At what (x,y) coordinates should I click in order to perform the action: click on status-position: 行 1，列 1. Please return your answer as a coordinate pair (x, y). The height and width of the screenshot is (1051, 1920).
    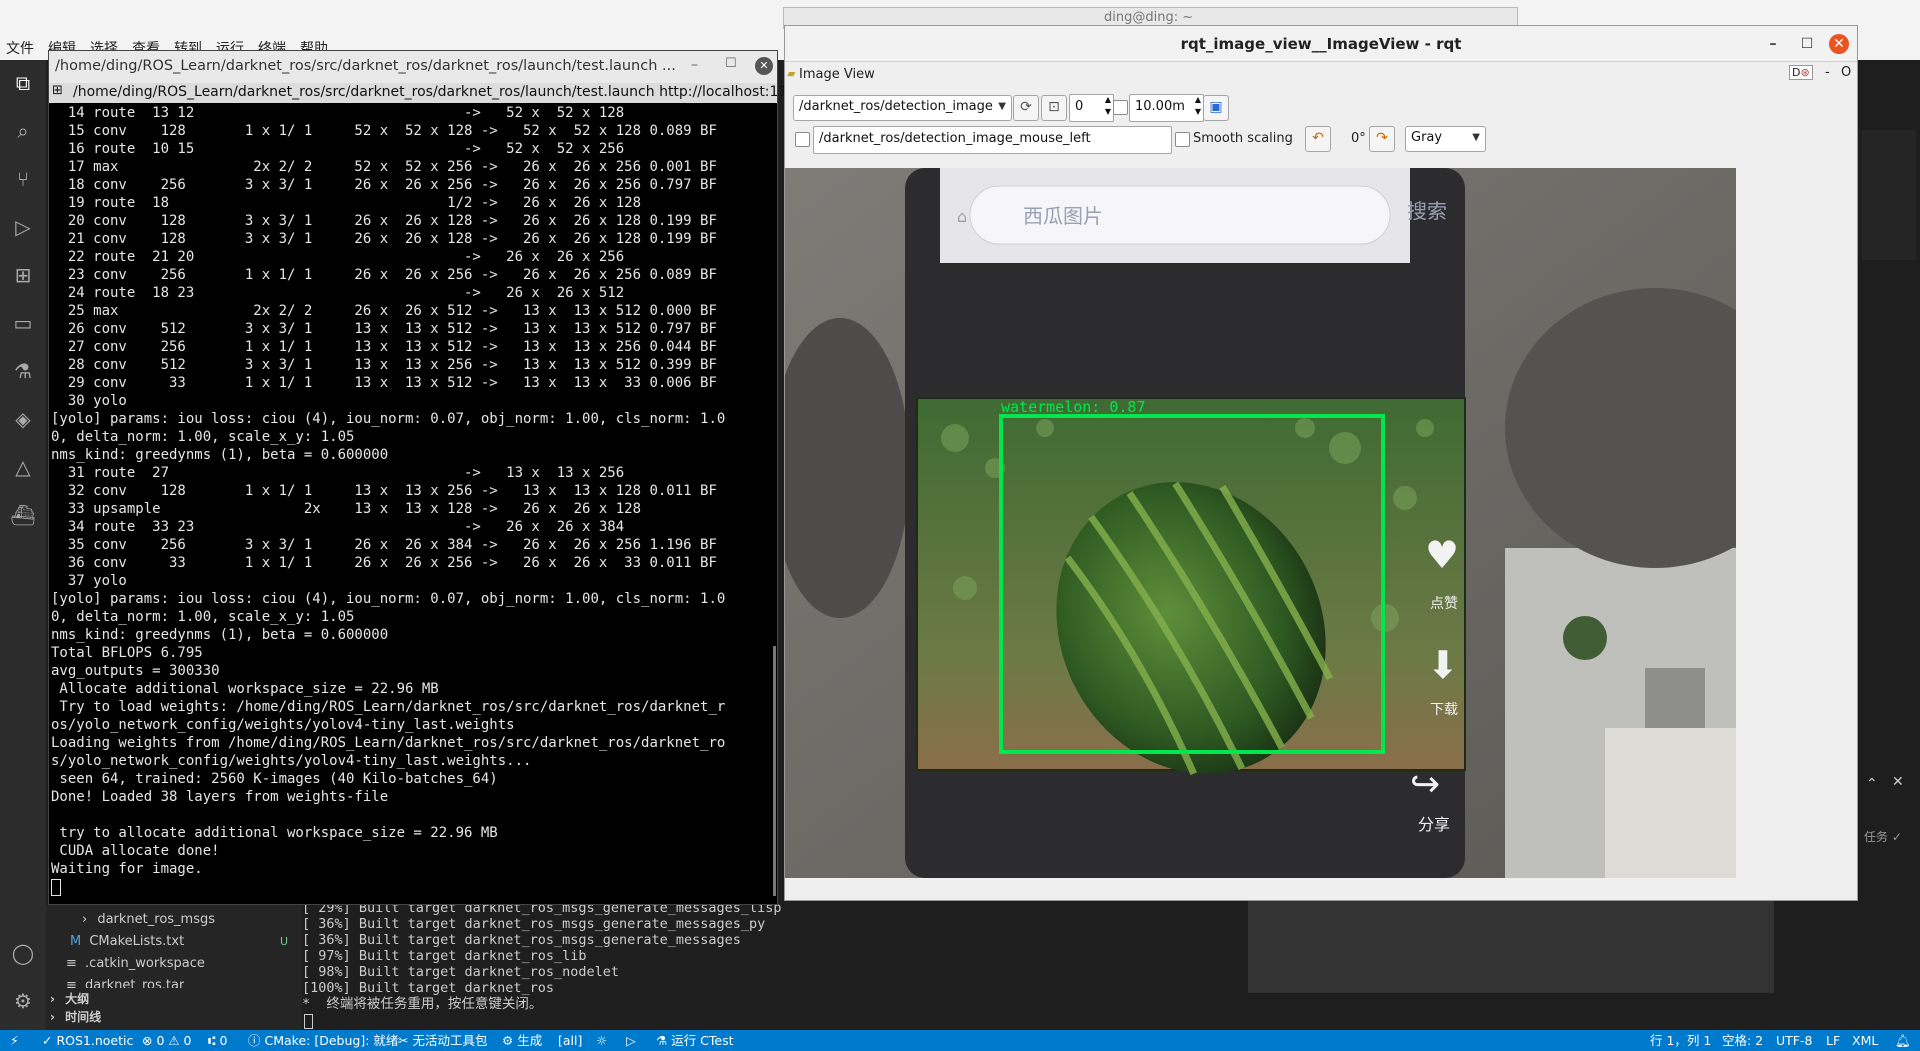
    Looking at the image, I should click on (1680, 1040).